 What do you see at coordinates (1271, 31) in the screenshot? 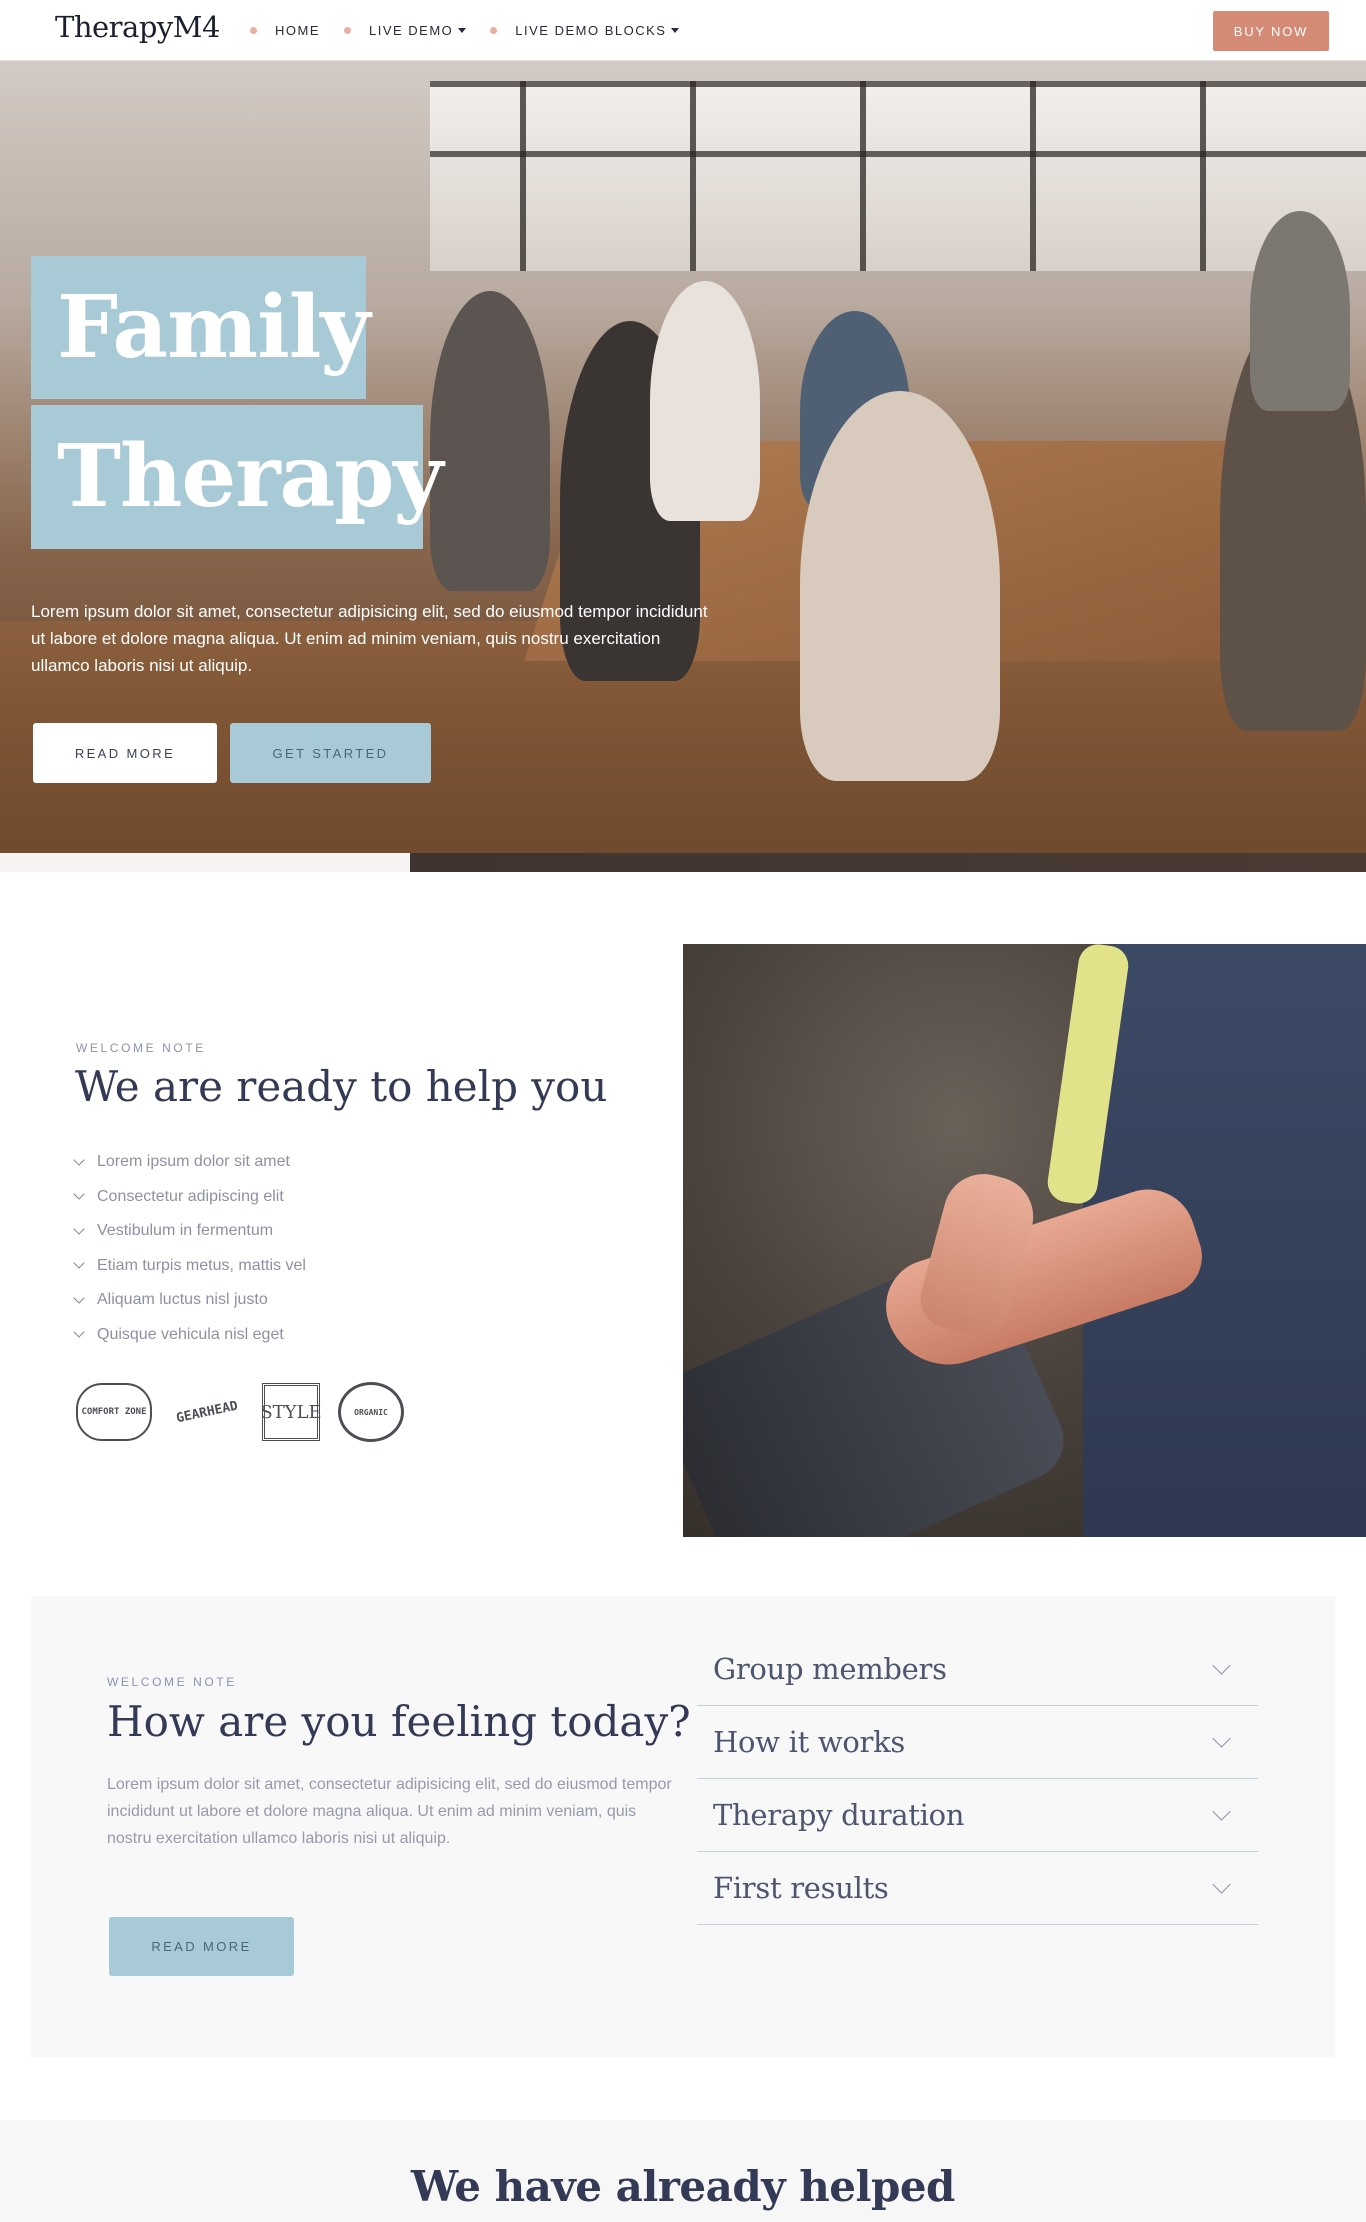
I see `buy-now-button: BUY NOW` at bounding box center [1271, 31].